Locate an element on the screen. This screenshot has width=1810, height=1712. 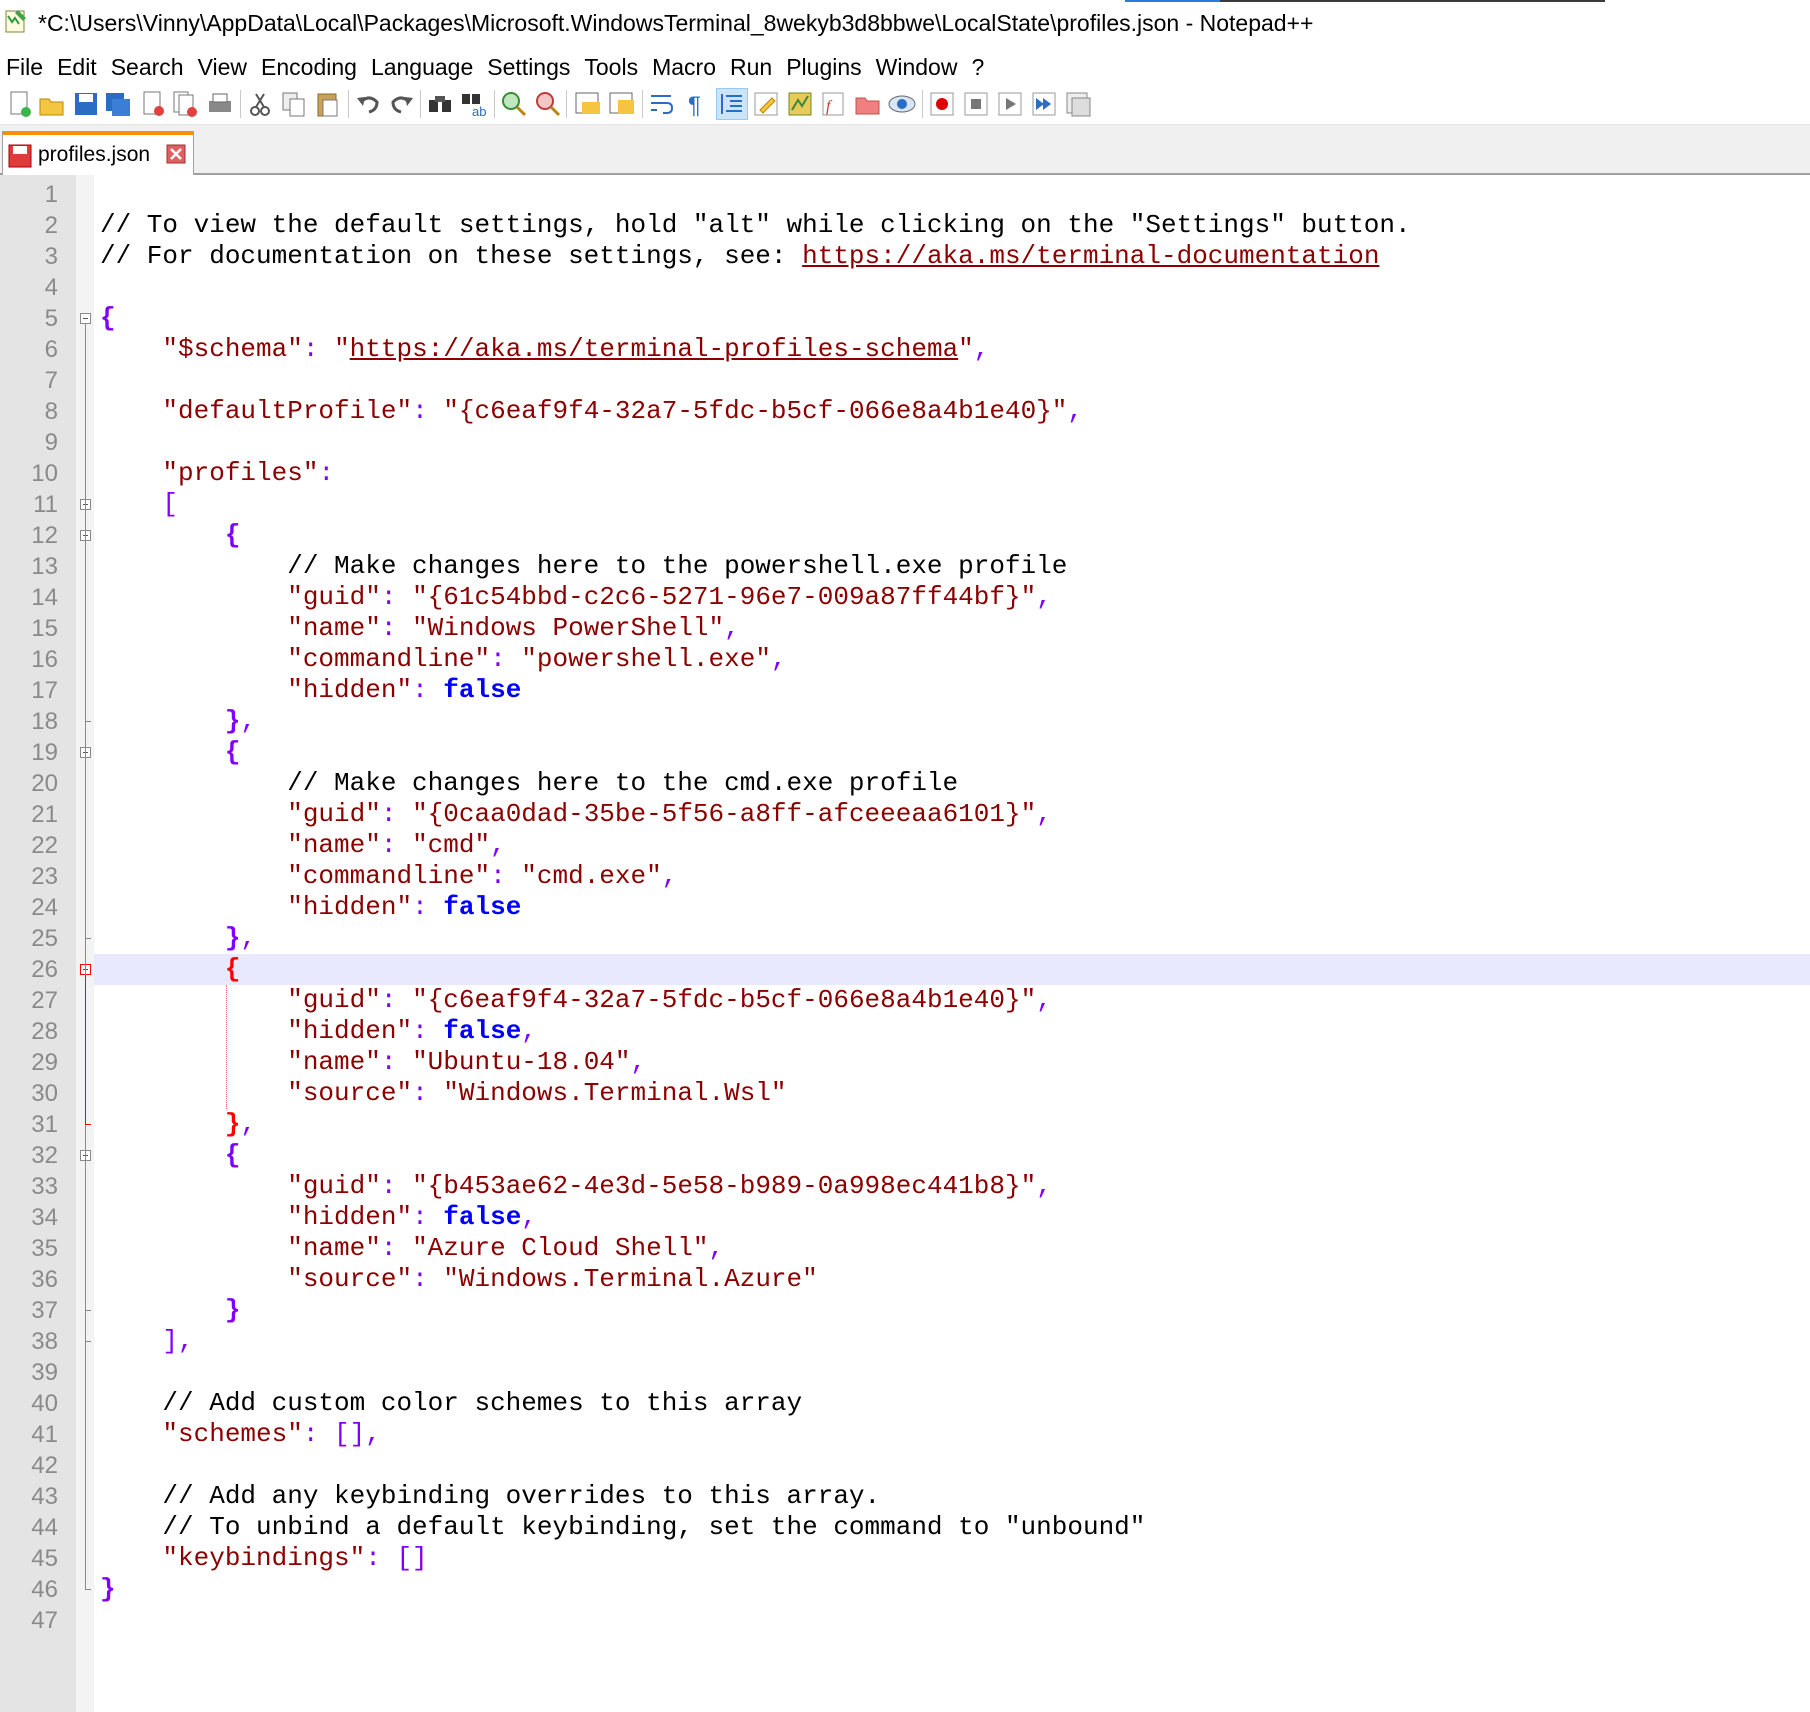
menu-macro: Macro is located at coordinates (684, 67).